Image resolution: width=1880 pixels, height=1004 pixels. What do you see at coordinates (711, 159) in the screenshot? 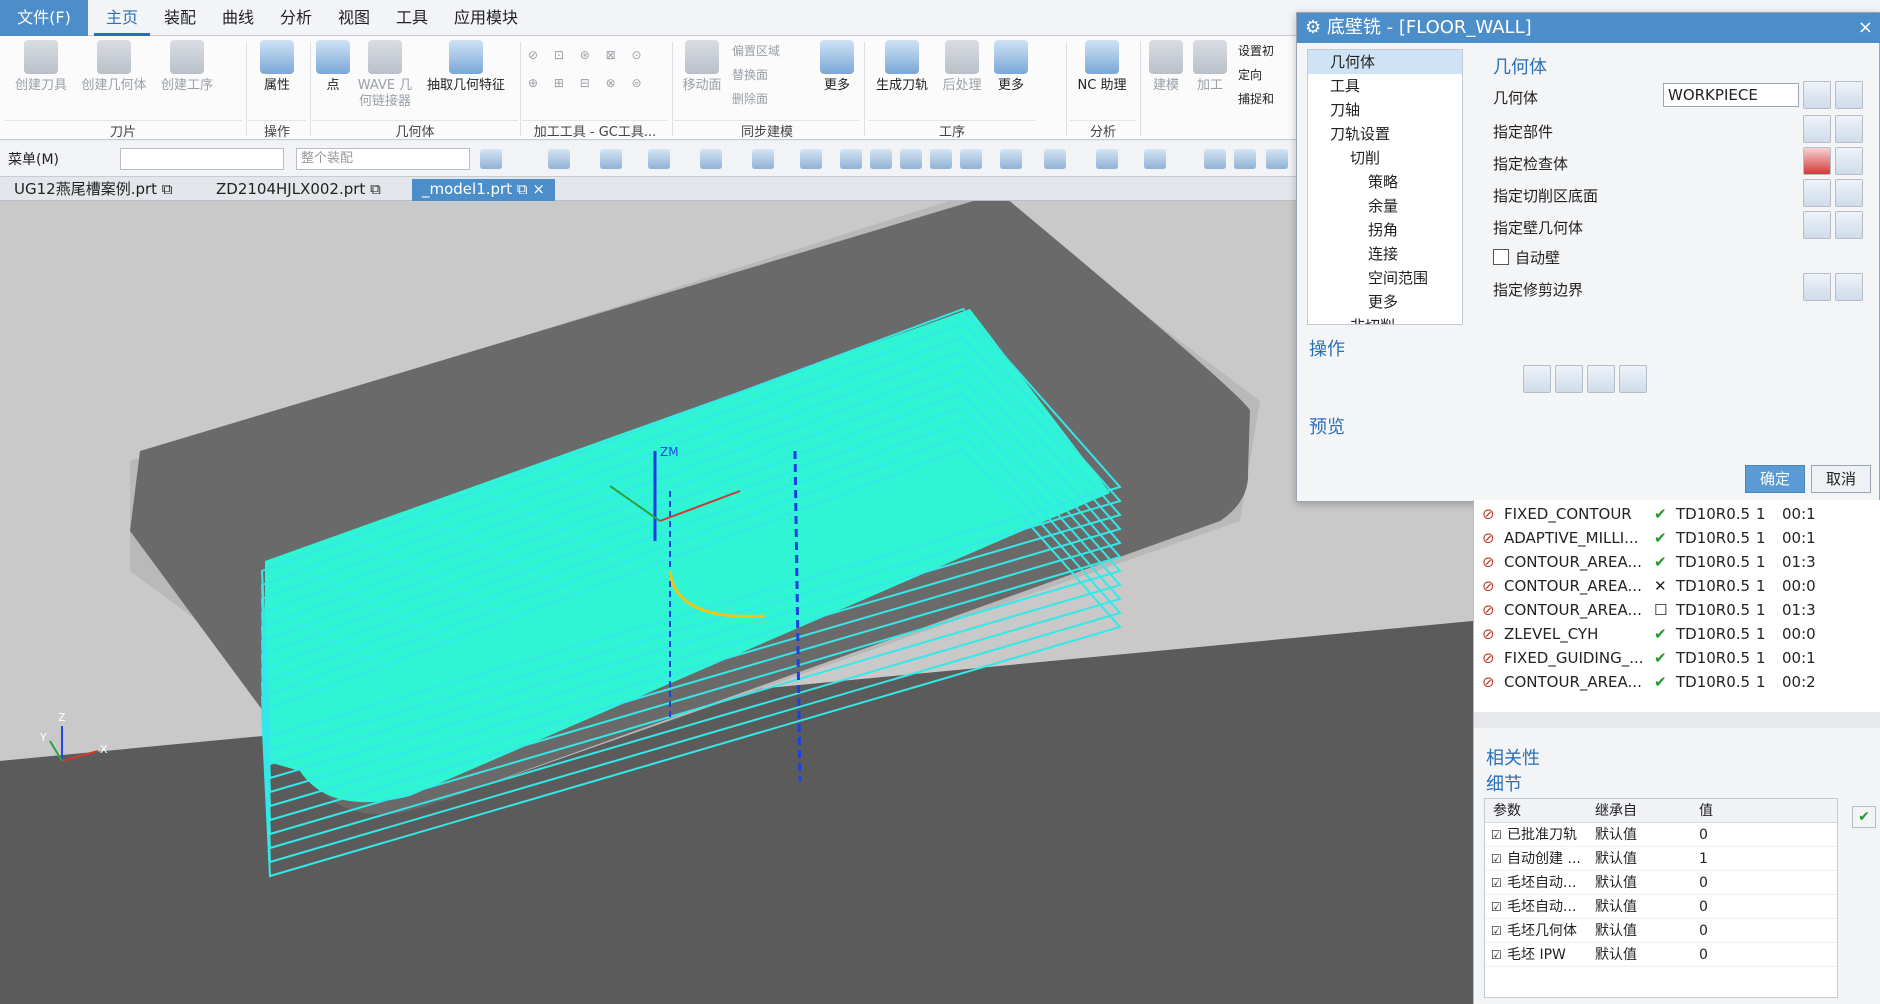
I see `rect-select-icon` at bounding box center [711, 159].